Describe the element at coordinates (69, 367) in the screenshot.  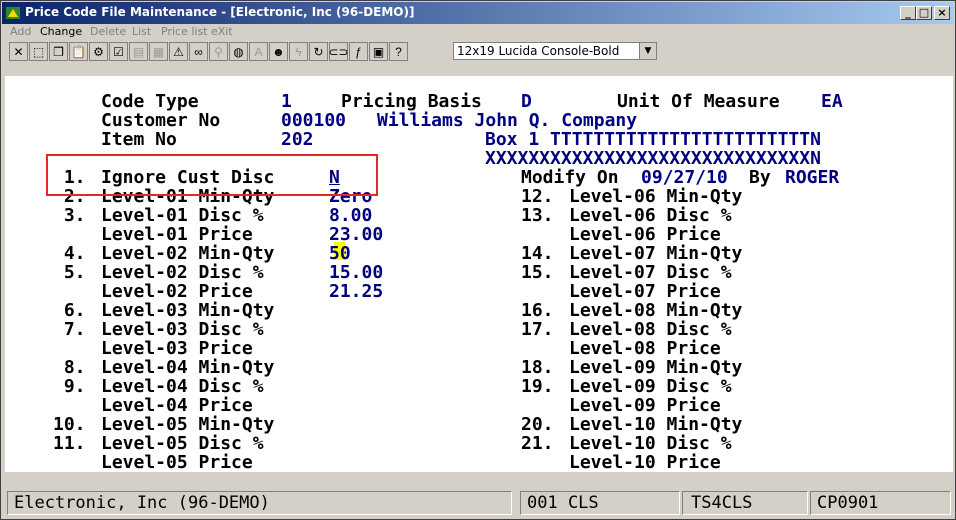
I see `field-number: 8.` at that location.